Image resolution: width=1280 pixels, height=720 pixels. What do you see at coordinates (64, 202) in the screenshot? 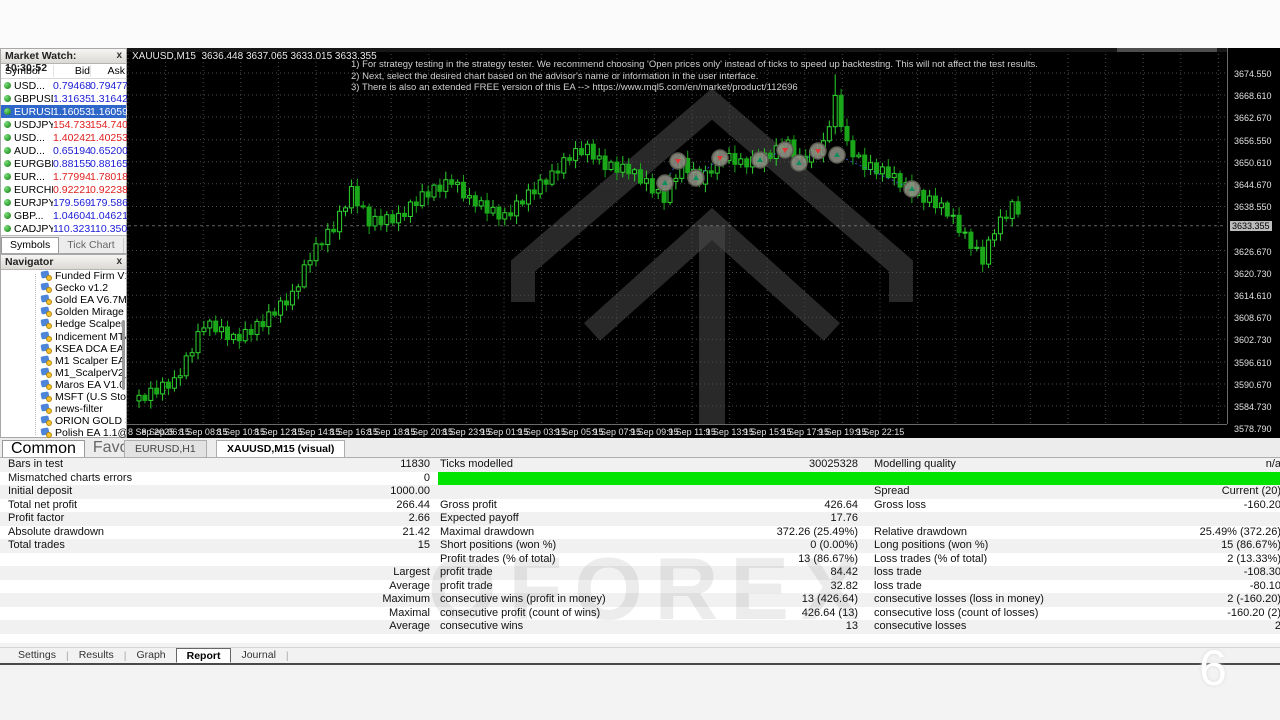
I see `market-watch-row: EURJPY 179.569 179.586` at bounding box center [64, 202].